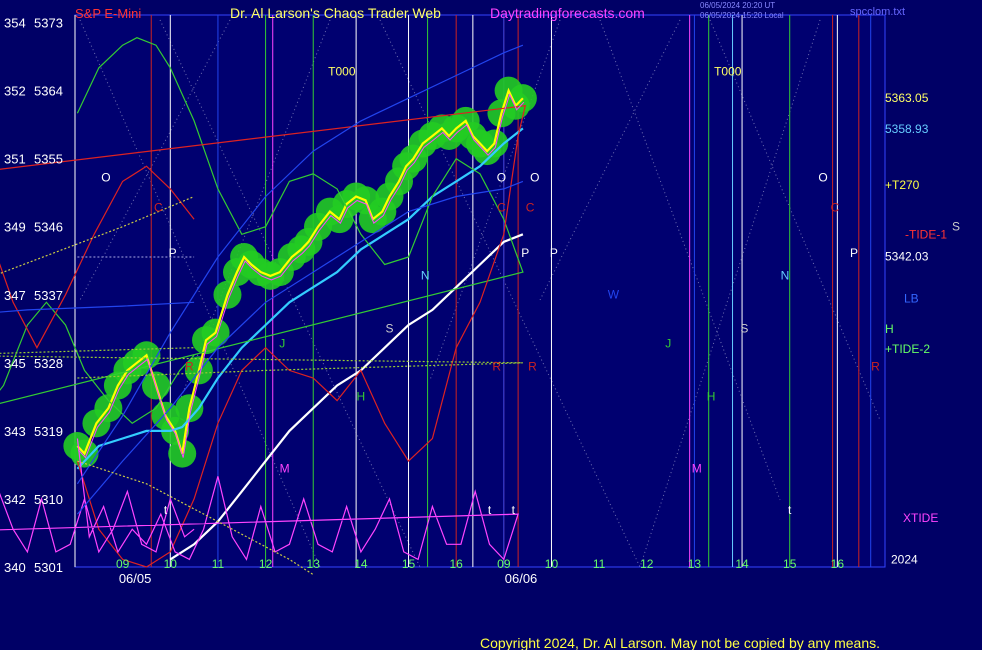 The image size is (982, 650). I want to click on y-tick-outer: 351, so click(15, 159).